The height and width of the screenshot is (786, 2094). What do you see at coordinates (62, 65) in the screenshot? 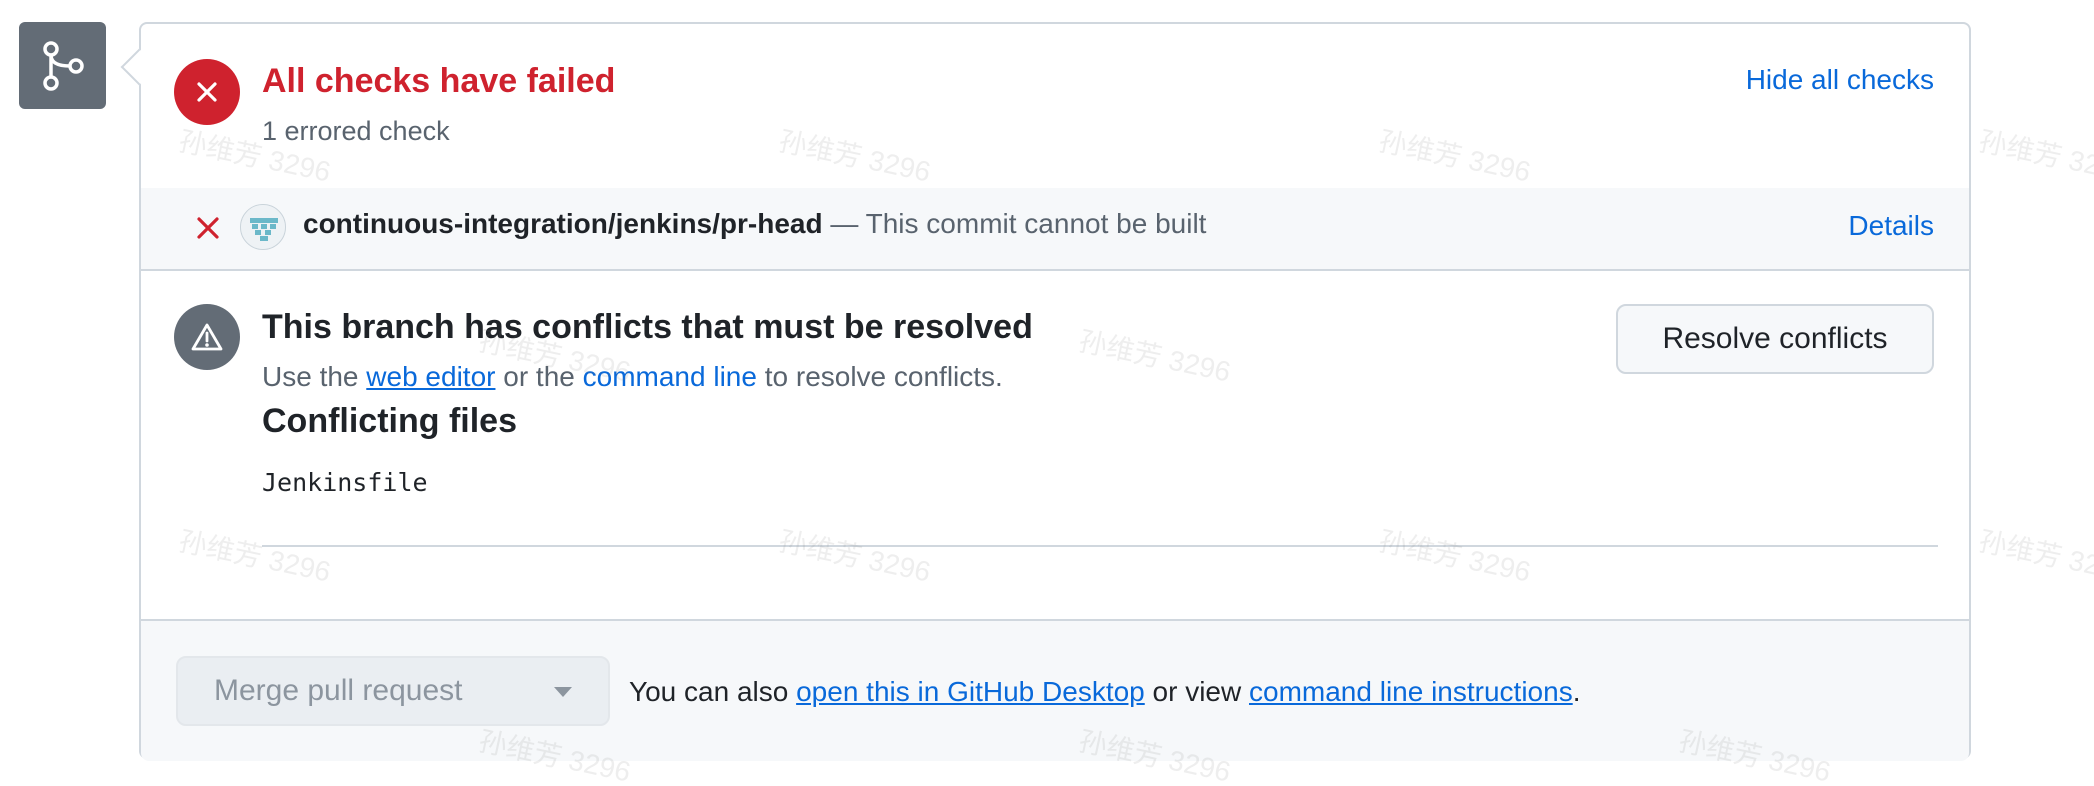
I see `git-merge-icon` at bounding box center [62, 65].